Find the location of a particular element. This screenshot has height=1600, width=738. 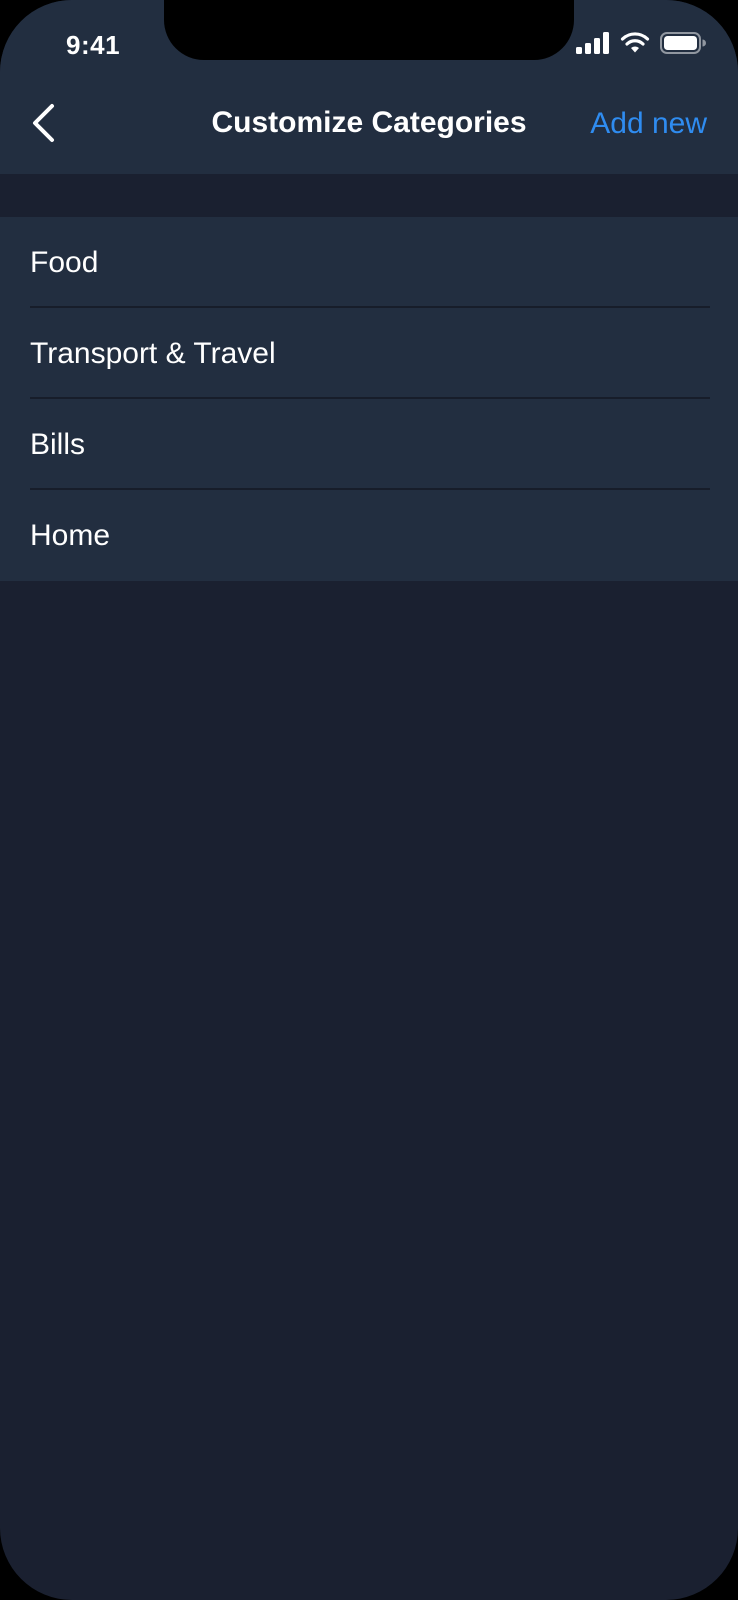

battery-icon is located at coordinates (683, 45).